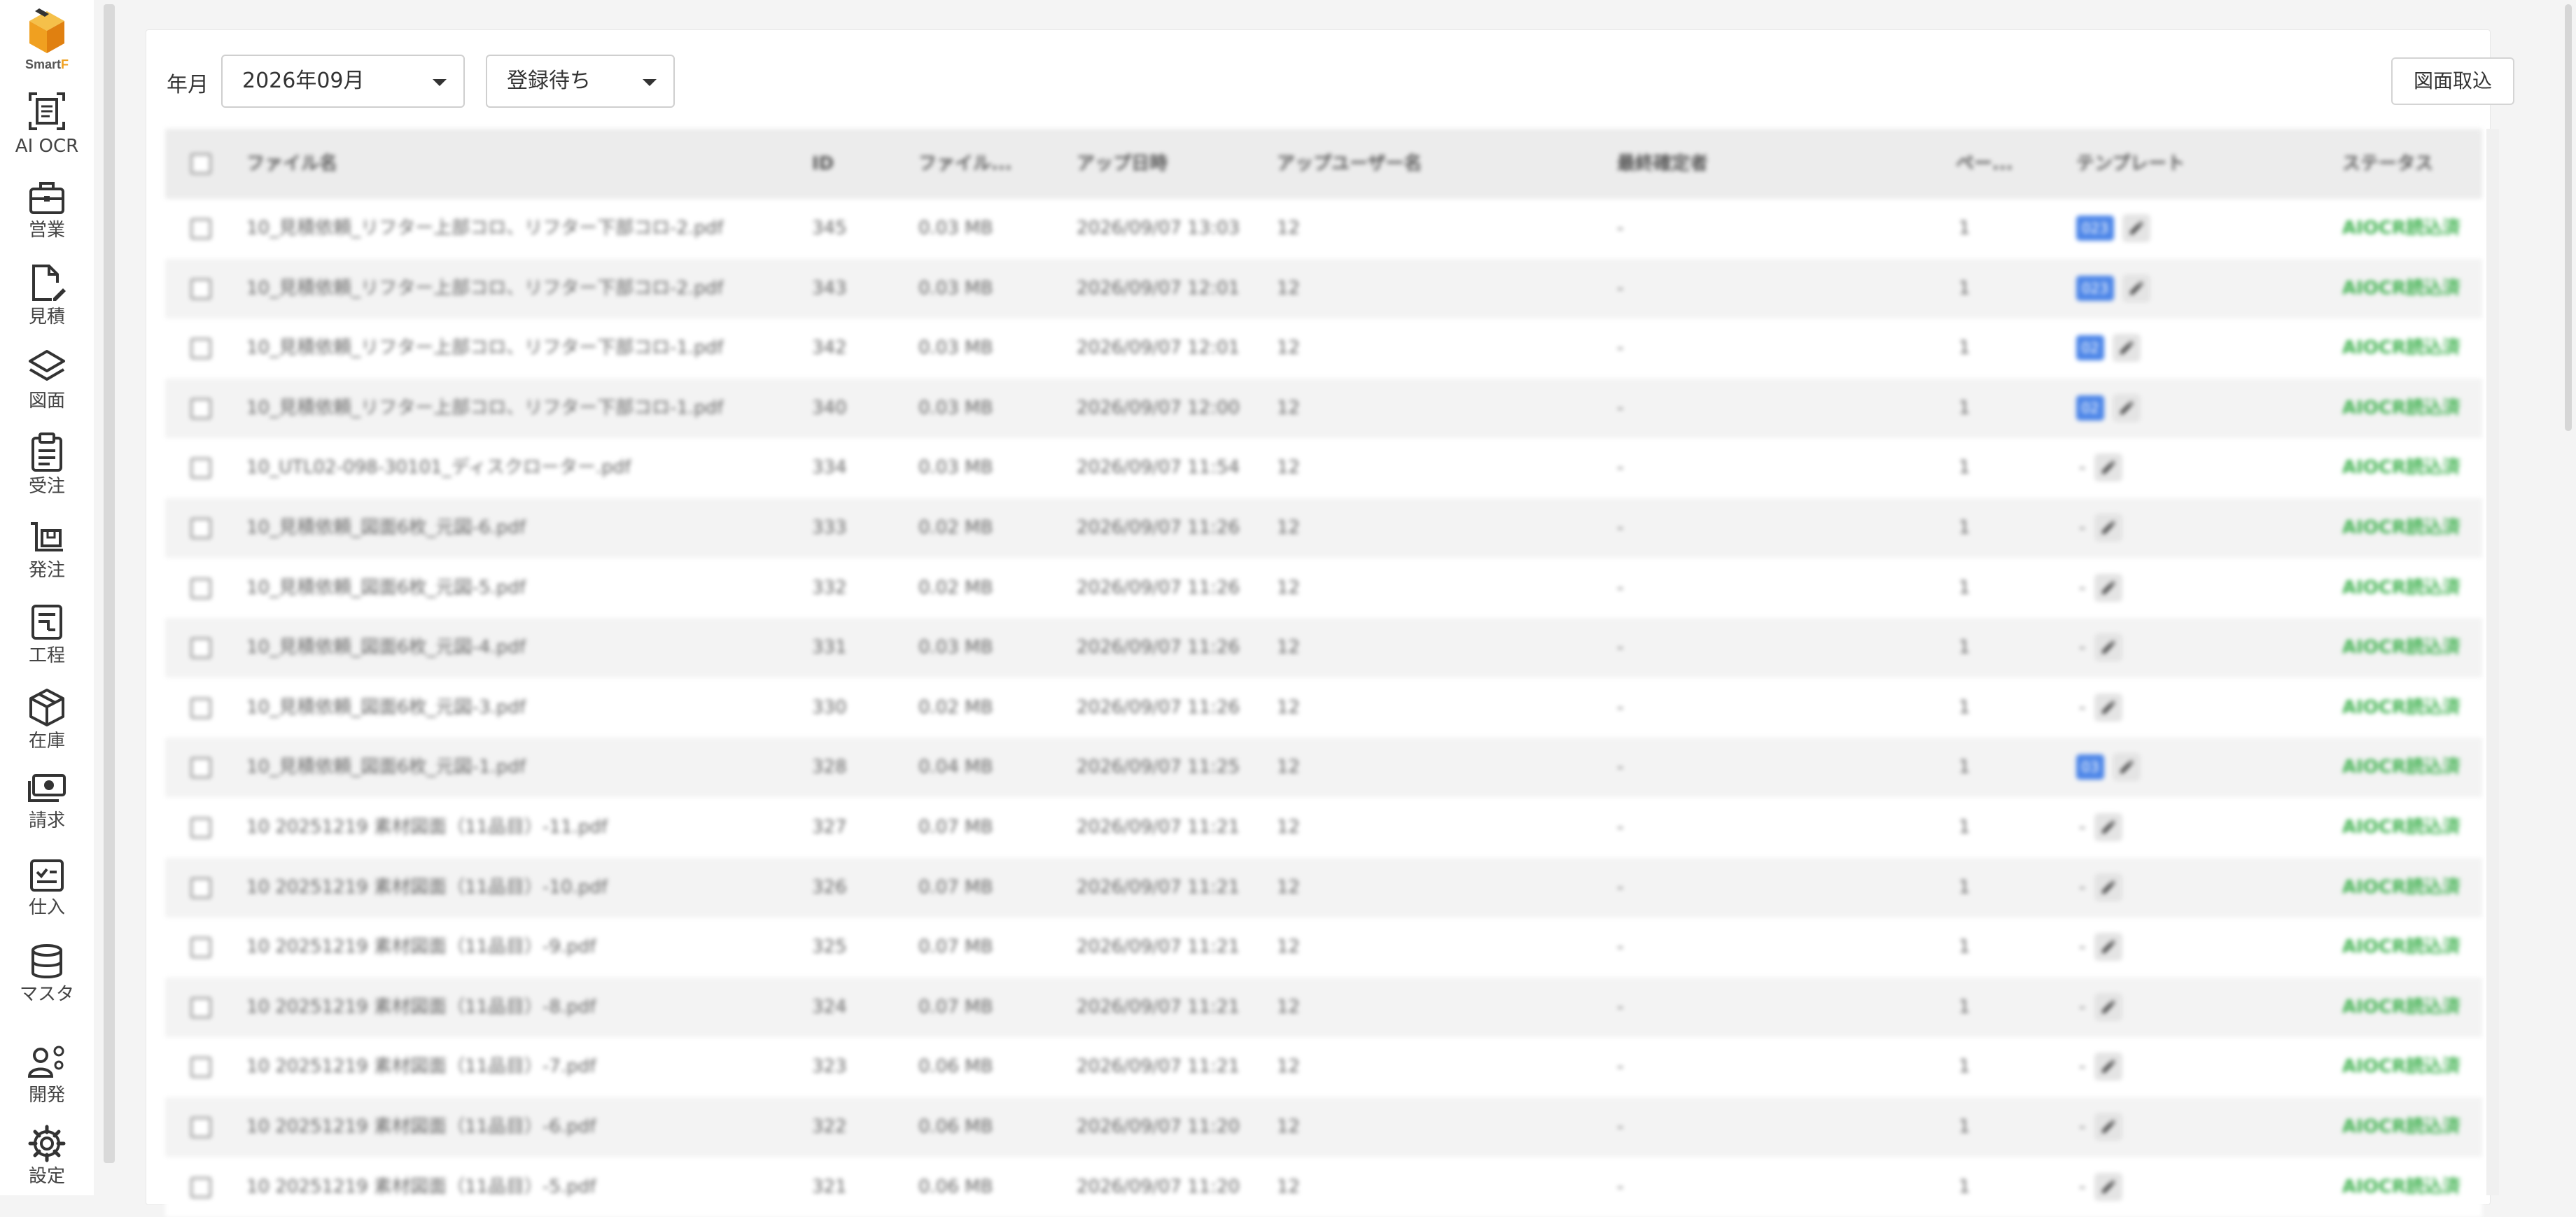  What do you see at coordinates (438, 468) in the screenshot?
I see `cell-file-name: 10_UTL02-098-30101_ディスクローター.pdf` at bounding box center [438, 468].